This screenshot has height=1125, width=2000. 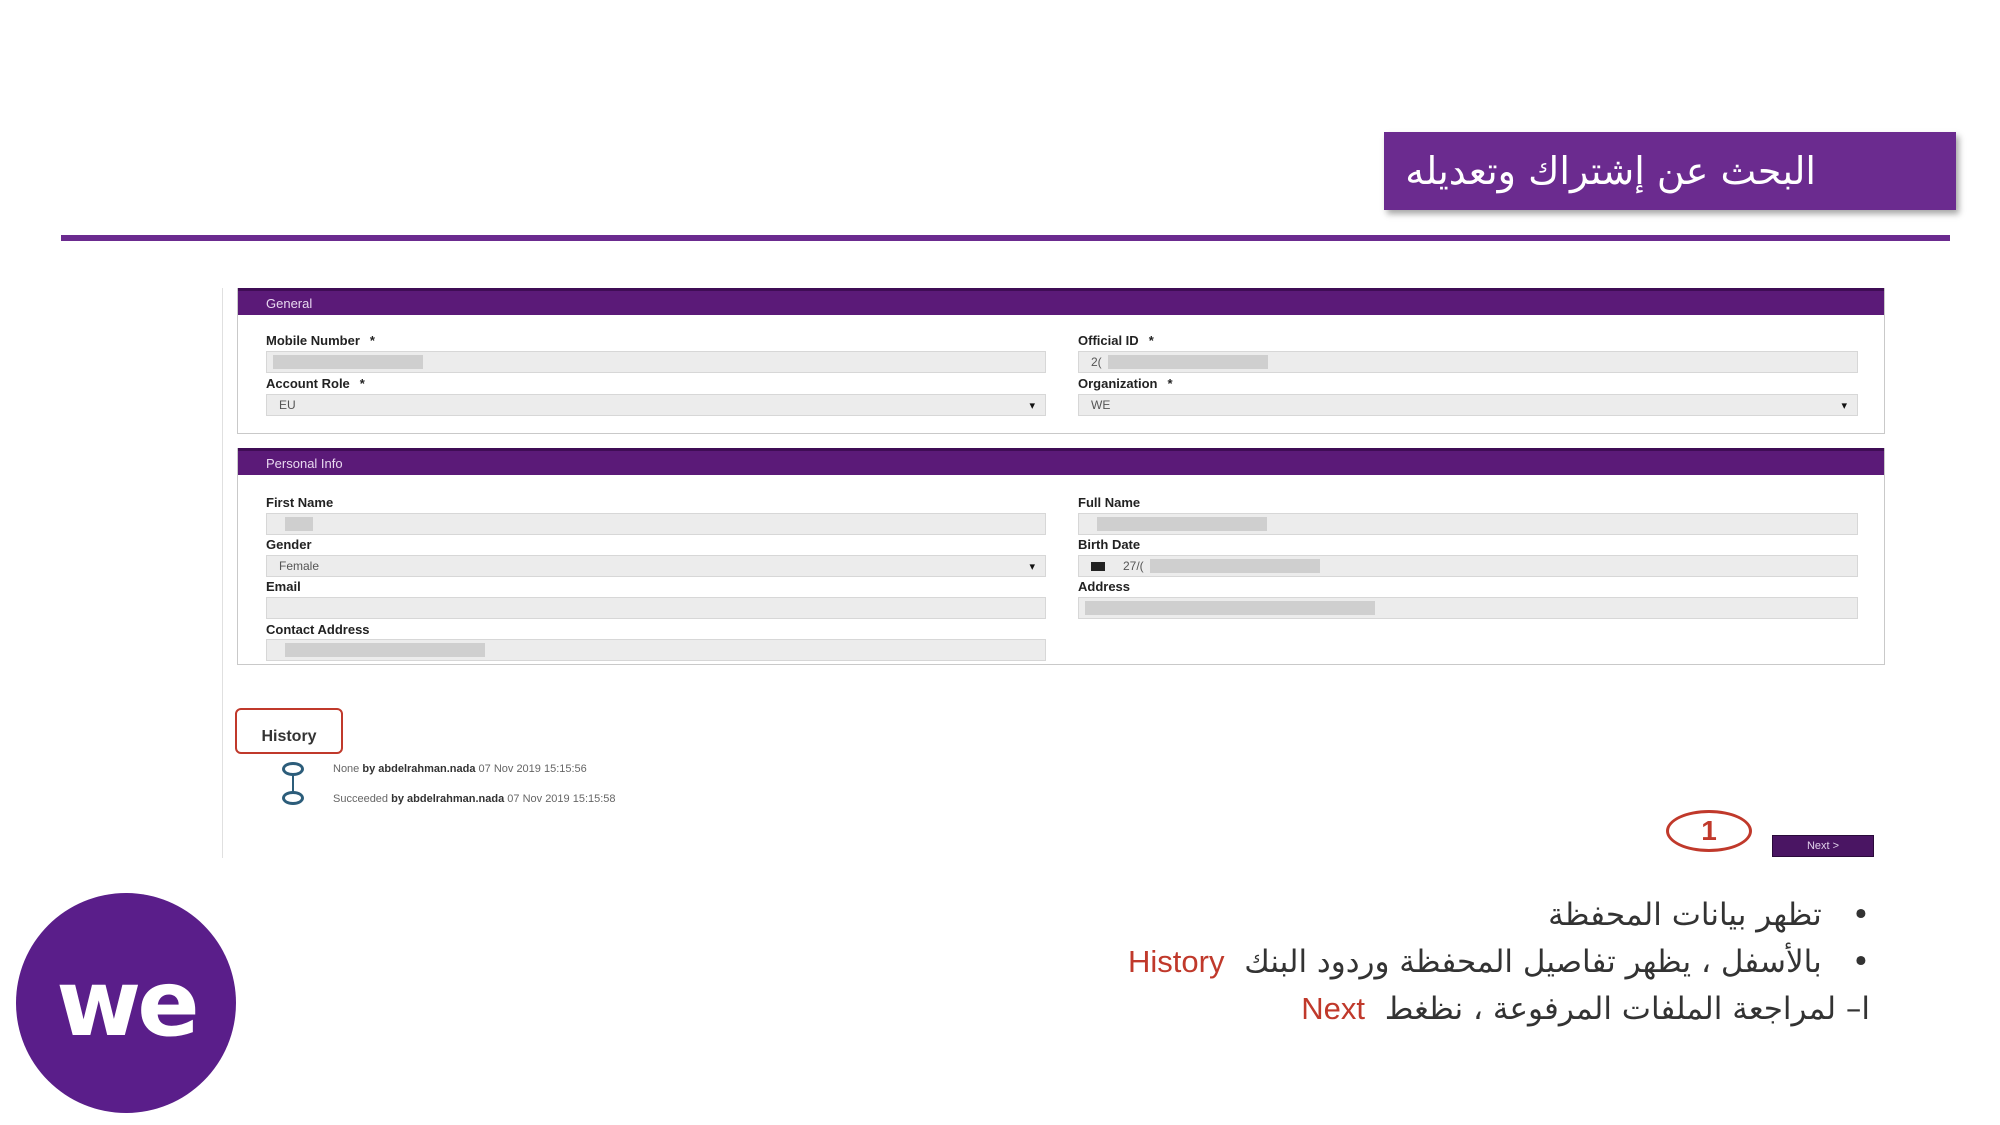 I want to click on gender-select: Female ▾, so click(x=656, y=566).